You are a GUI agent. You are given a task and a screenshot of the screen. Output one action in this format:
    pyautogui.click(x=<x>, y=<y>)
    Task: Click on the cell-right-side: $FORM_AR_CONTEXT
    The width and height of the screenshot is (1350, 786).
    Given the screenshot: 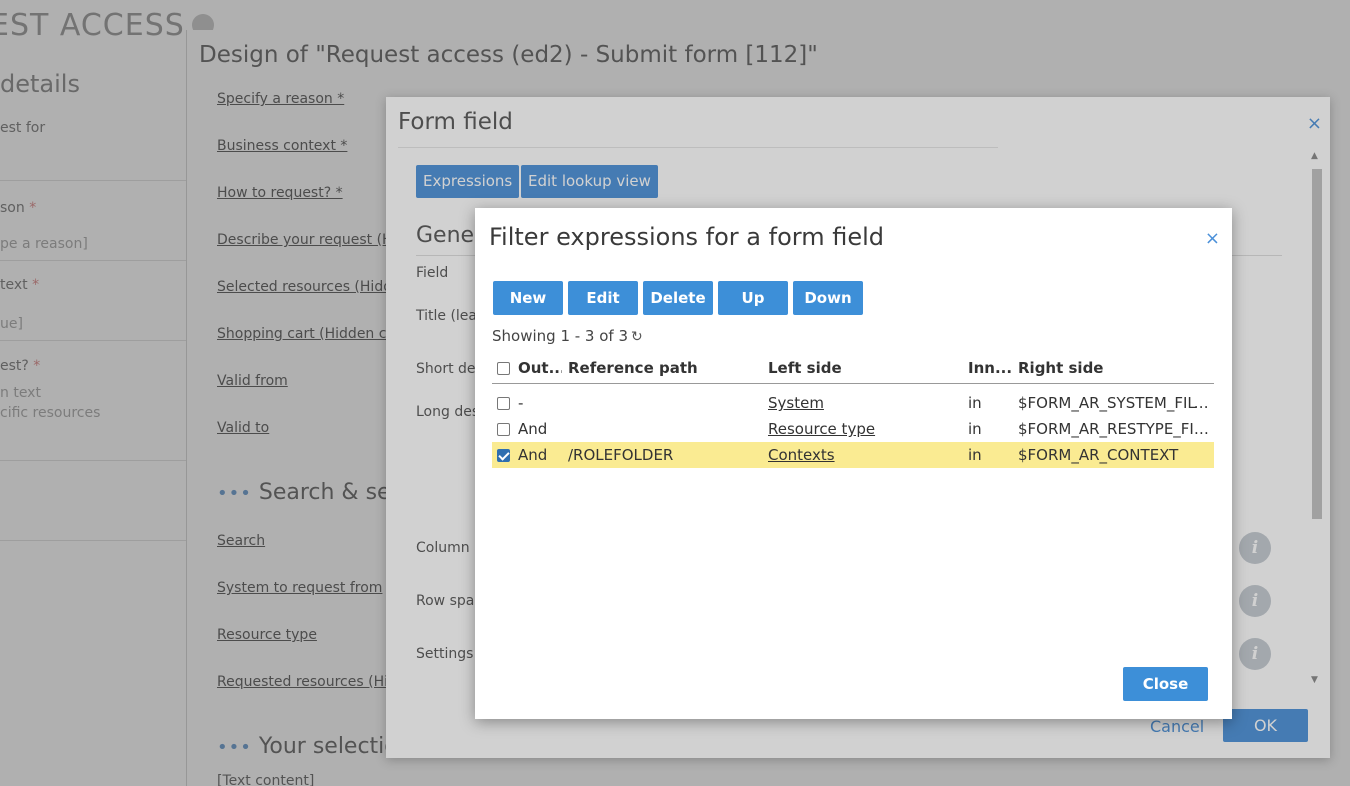 What is the action you would take?
    pyautogui.click(x=1098, y=455)
    